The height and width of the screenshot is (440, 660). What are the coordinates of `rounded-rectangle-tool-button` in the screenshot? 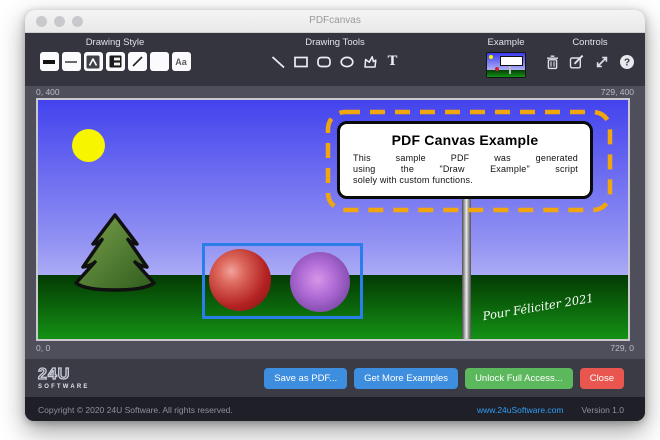 It's located at (324, 61).